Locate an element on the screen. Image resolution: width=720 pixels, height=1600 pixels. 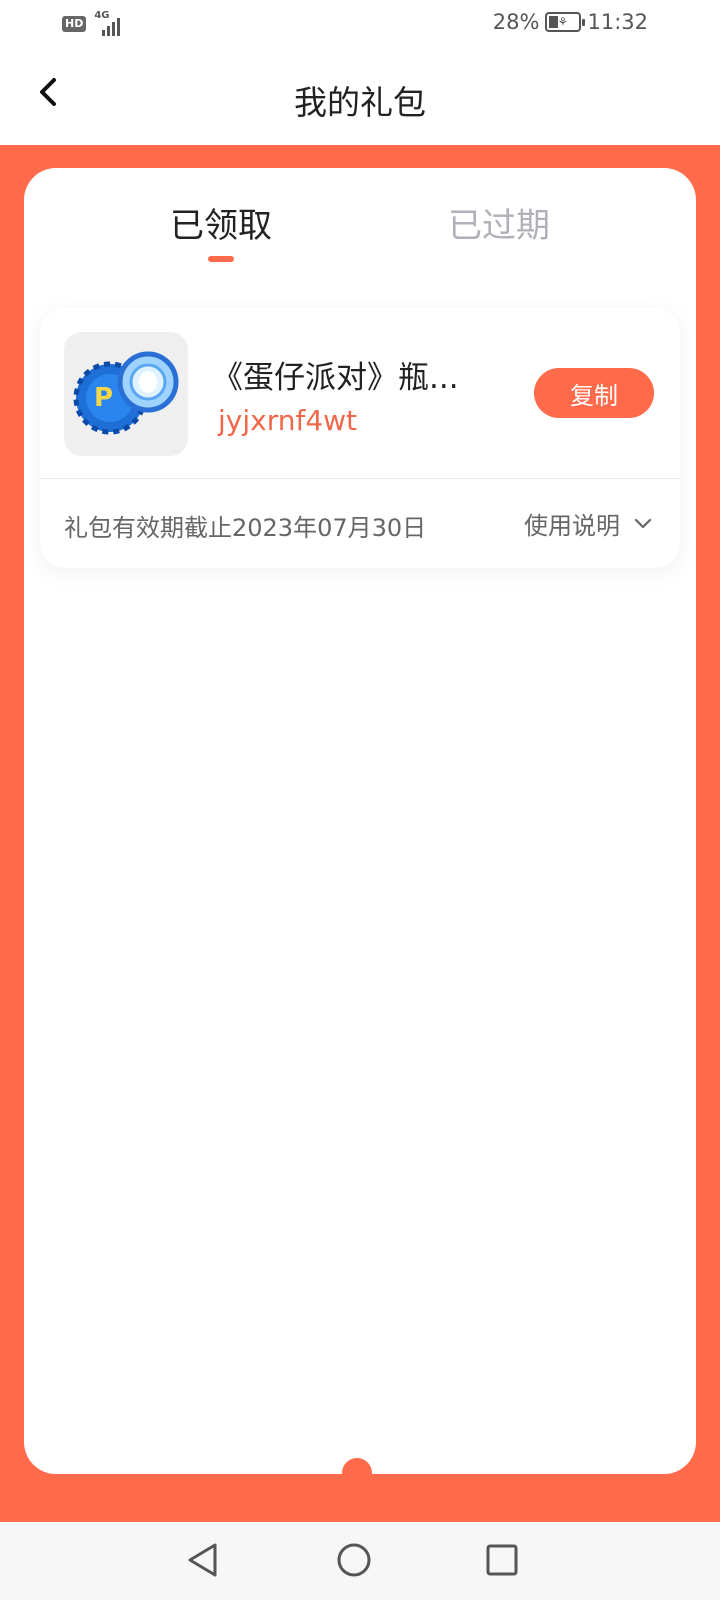
title-bar: 我的礼包 is located at coordinates (360, 97).